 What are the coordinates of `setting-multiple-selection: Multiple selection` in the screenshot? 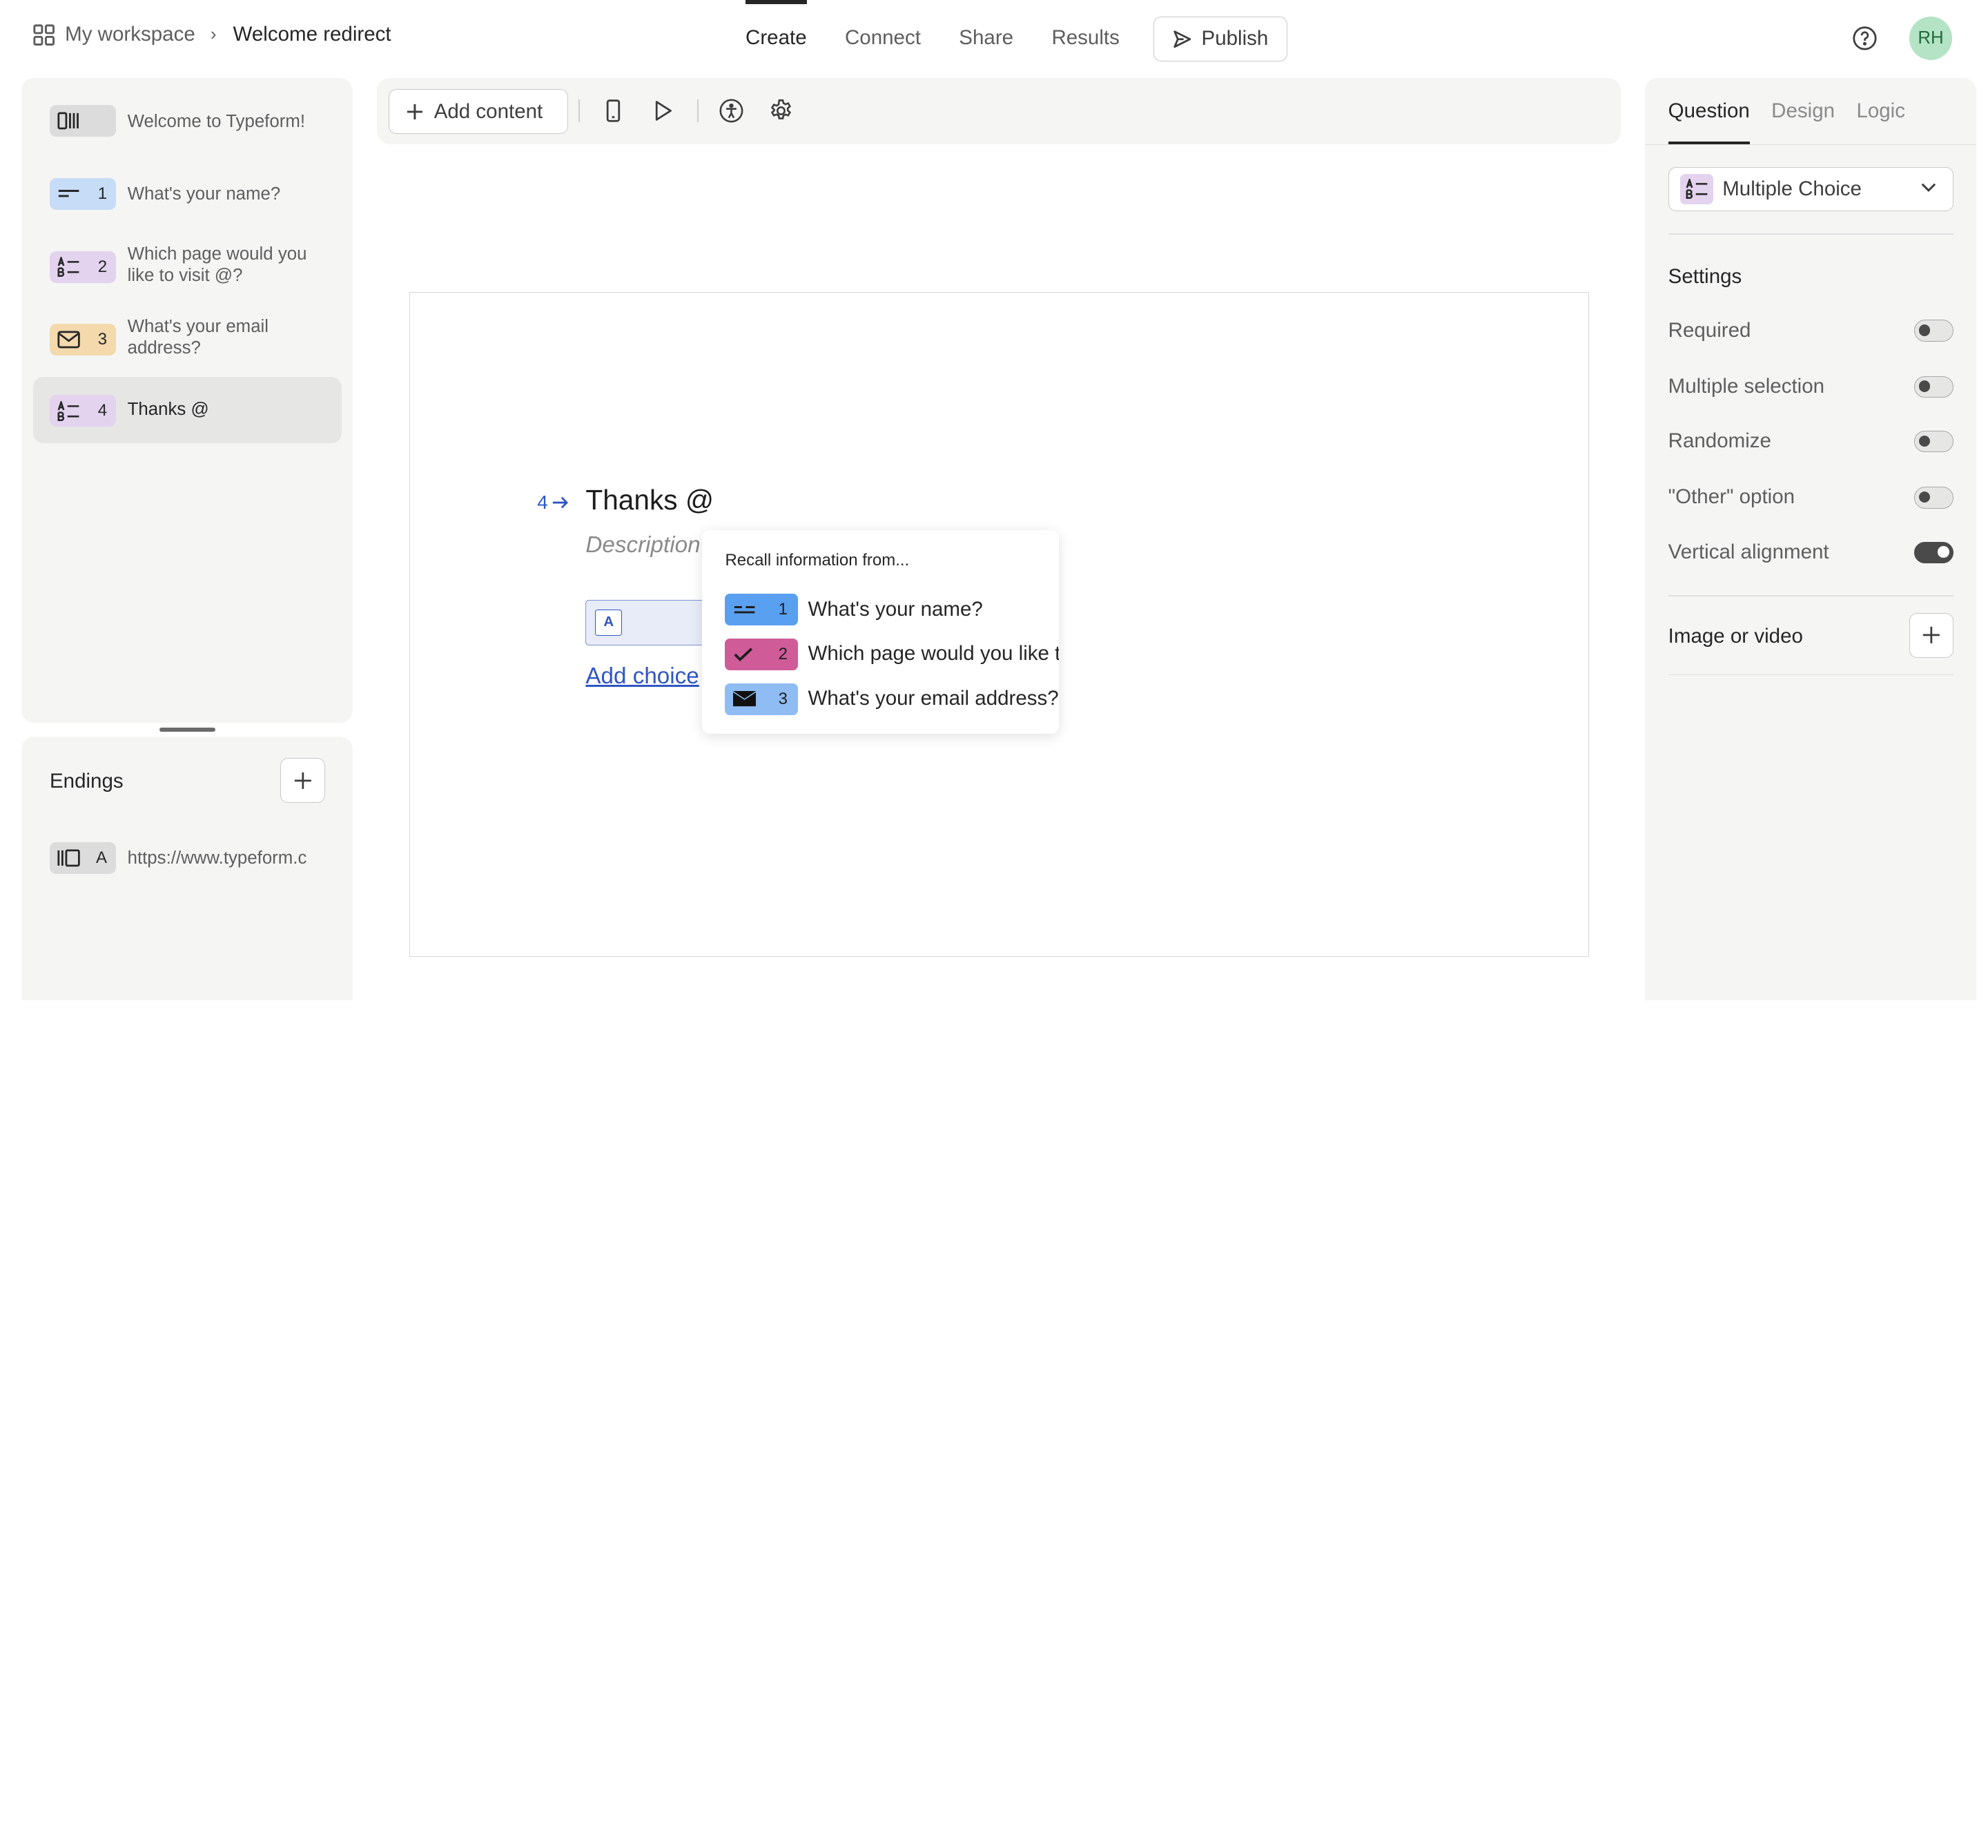 It's located at (1811, 387).